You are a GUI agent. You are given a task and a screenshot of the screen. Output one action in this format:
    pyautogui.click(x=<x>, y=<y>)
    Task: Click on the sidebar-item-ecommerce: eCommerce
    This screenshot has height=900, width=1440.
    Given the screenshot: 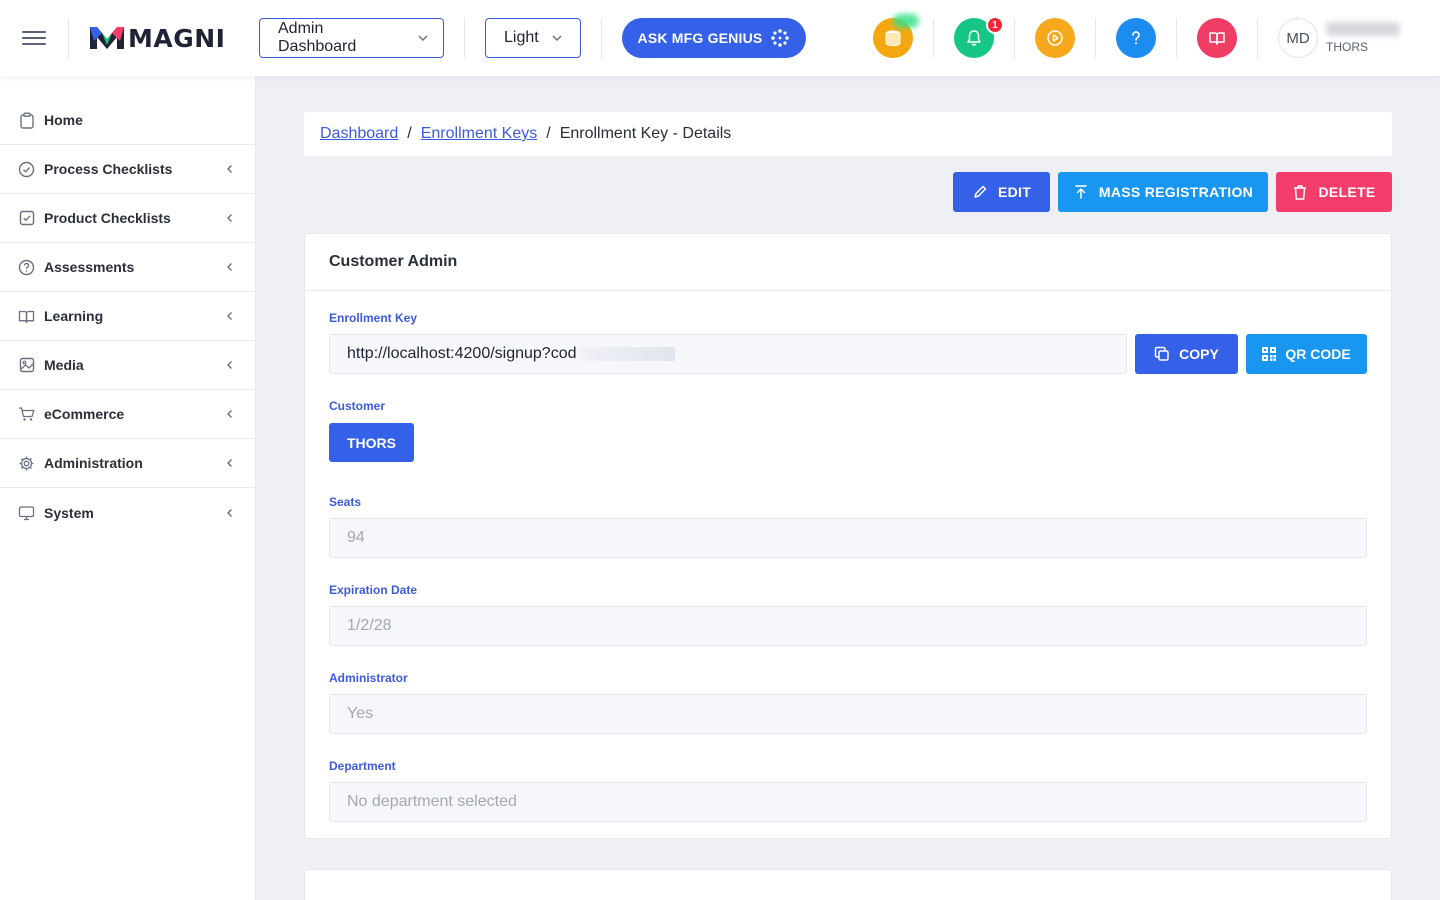 What is the action you would take?
    pyautogui.click(x=127, y=414)
    